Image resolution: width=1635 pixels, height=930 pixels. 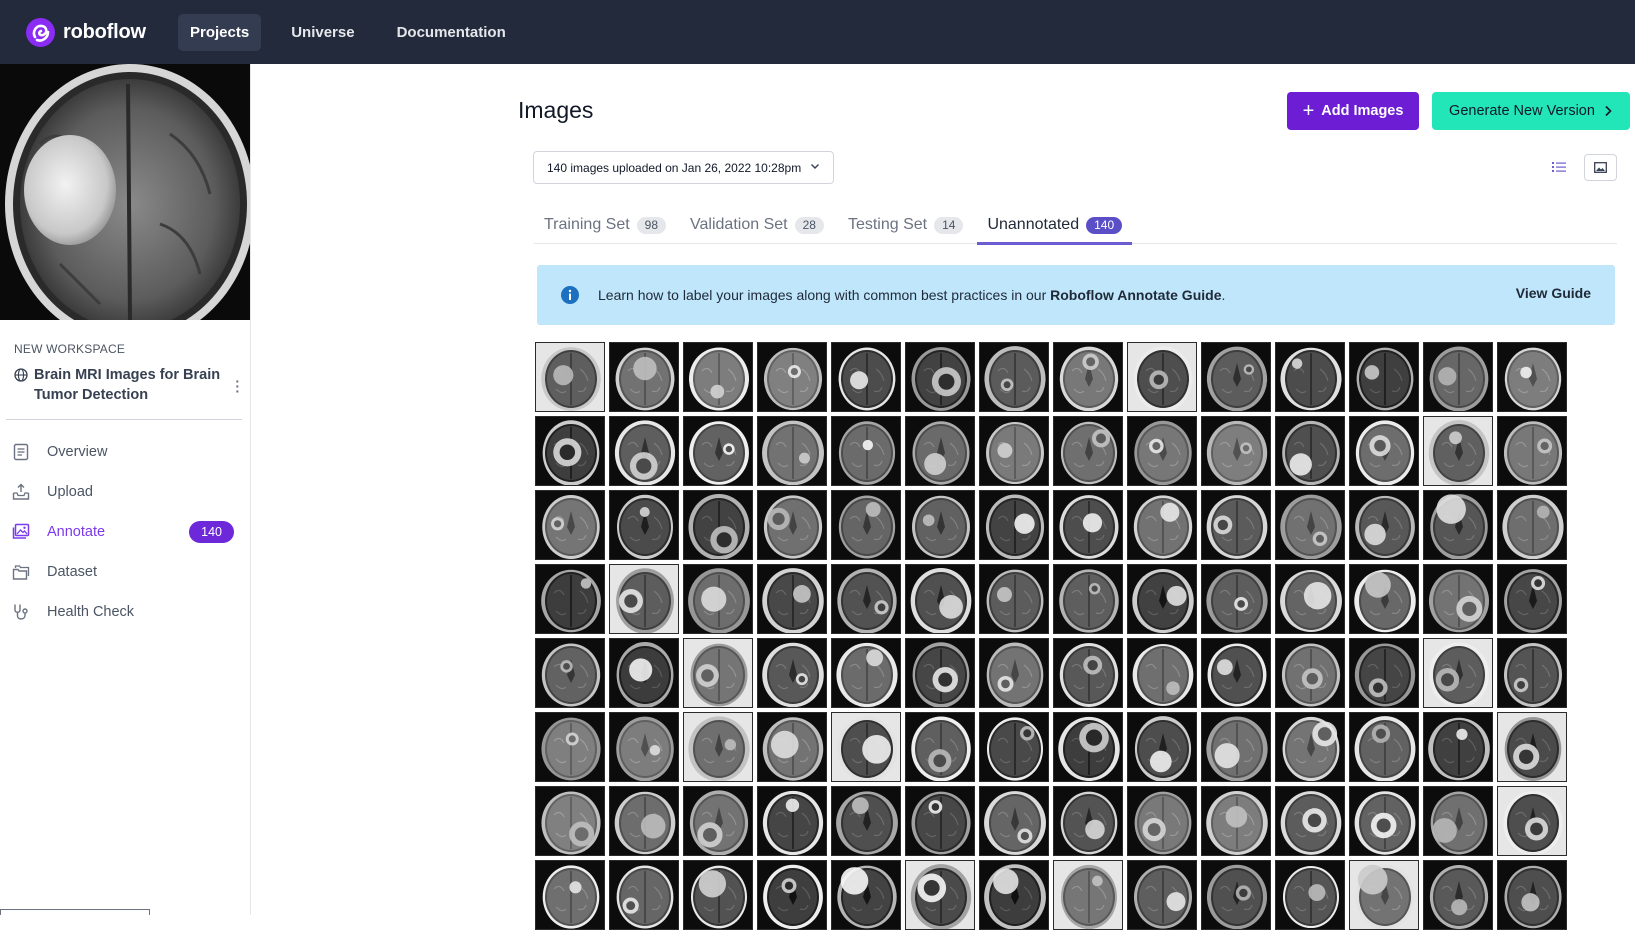 What do you see at coordinates (102, 32) in the screenshot?
I see `brand: roboflow` at bounding box center [102, 32].